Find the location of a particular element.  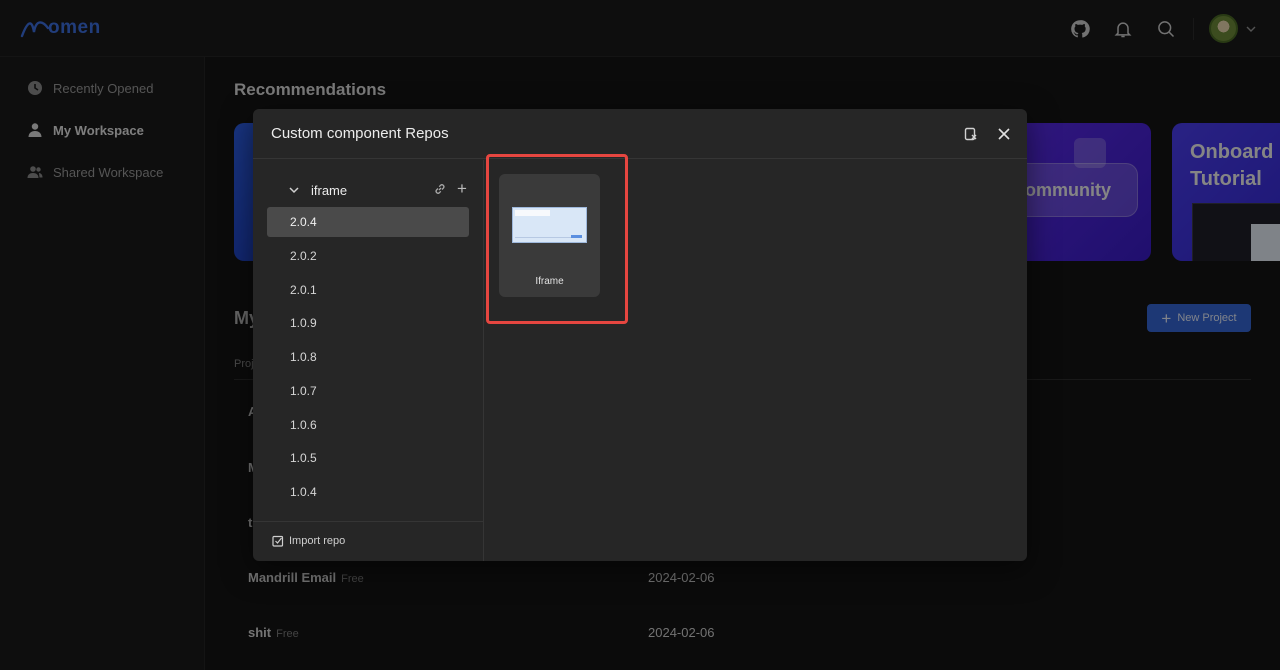

version-item: 2.0.2 is located at coordinates (368, 256).